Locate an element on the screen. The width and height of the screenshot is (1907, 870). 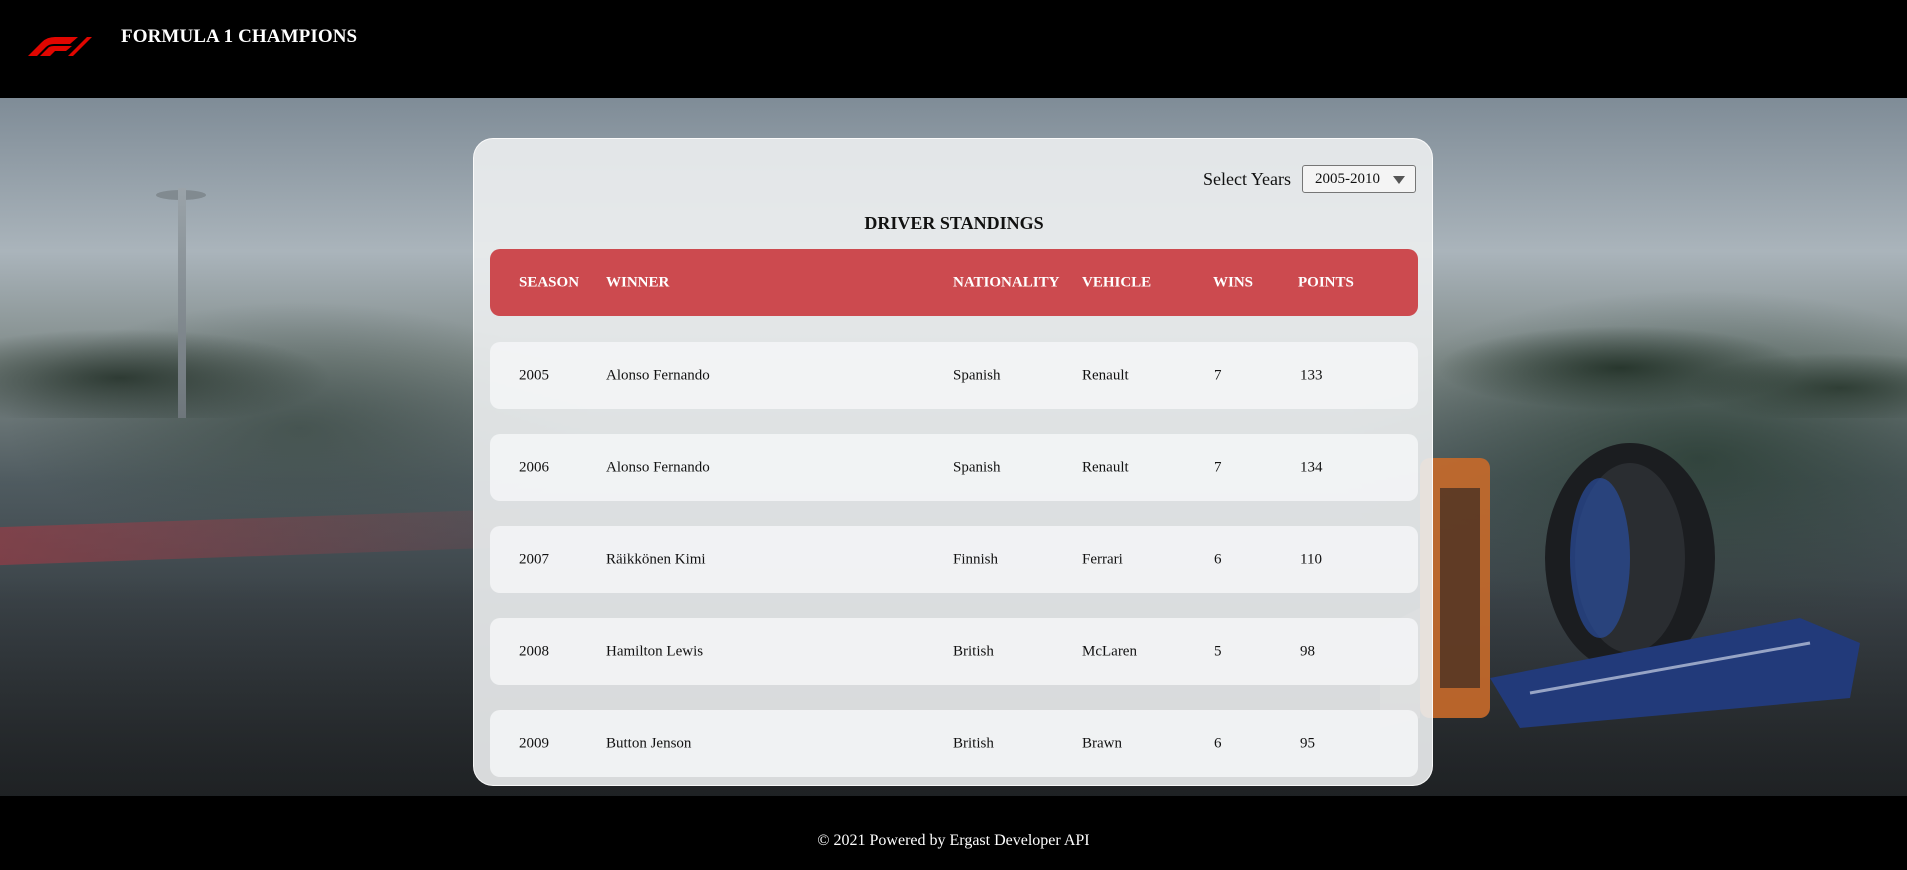
cell-season: 2009 is located at coordinates (534, 743).